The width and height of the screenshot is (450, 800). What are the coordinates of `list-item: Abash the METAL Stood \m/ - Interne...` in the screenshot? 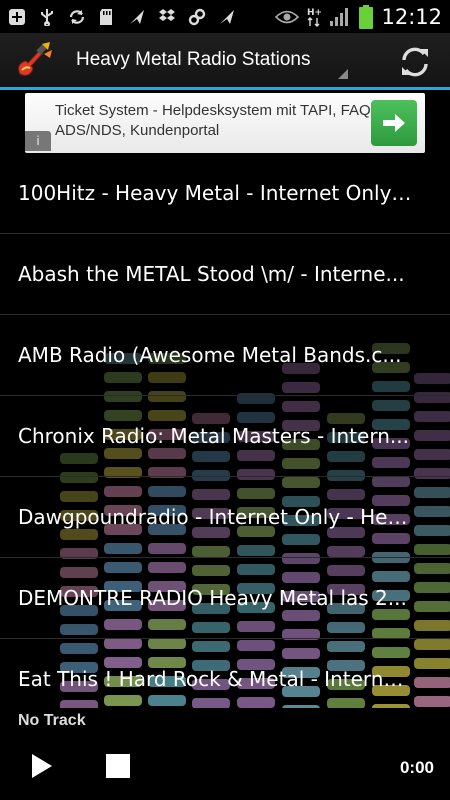 It's located at (225, 274).